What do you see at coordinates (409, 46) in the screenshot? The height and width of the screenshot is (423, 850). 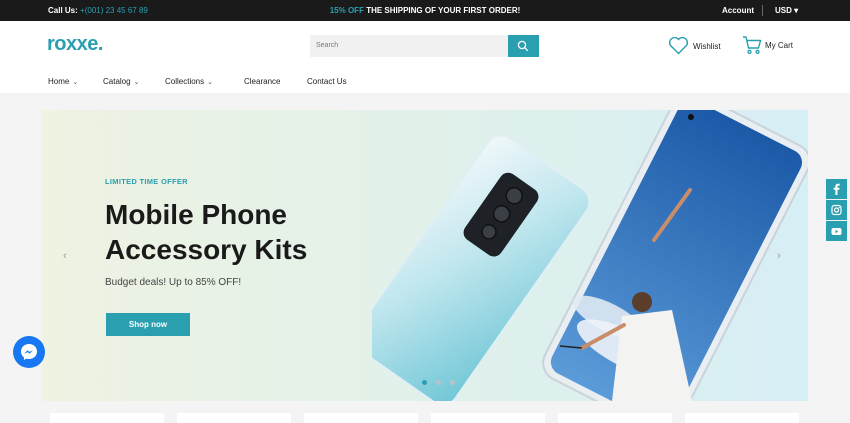 I see `search-input: Search` at bounding box center [409, 46].